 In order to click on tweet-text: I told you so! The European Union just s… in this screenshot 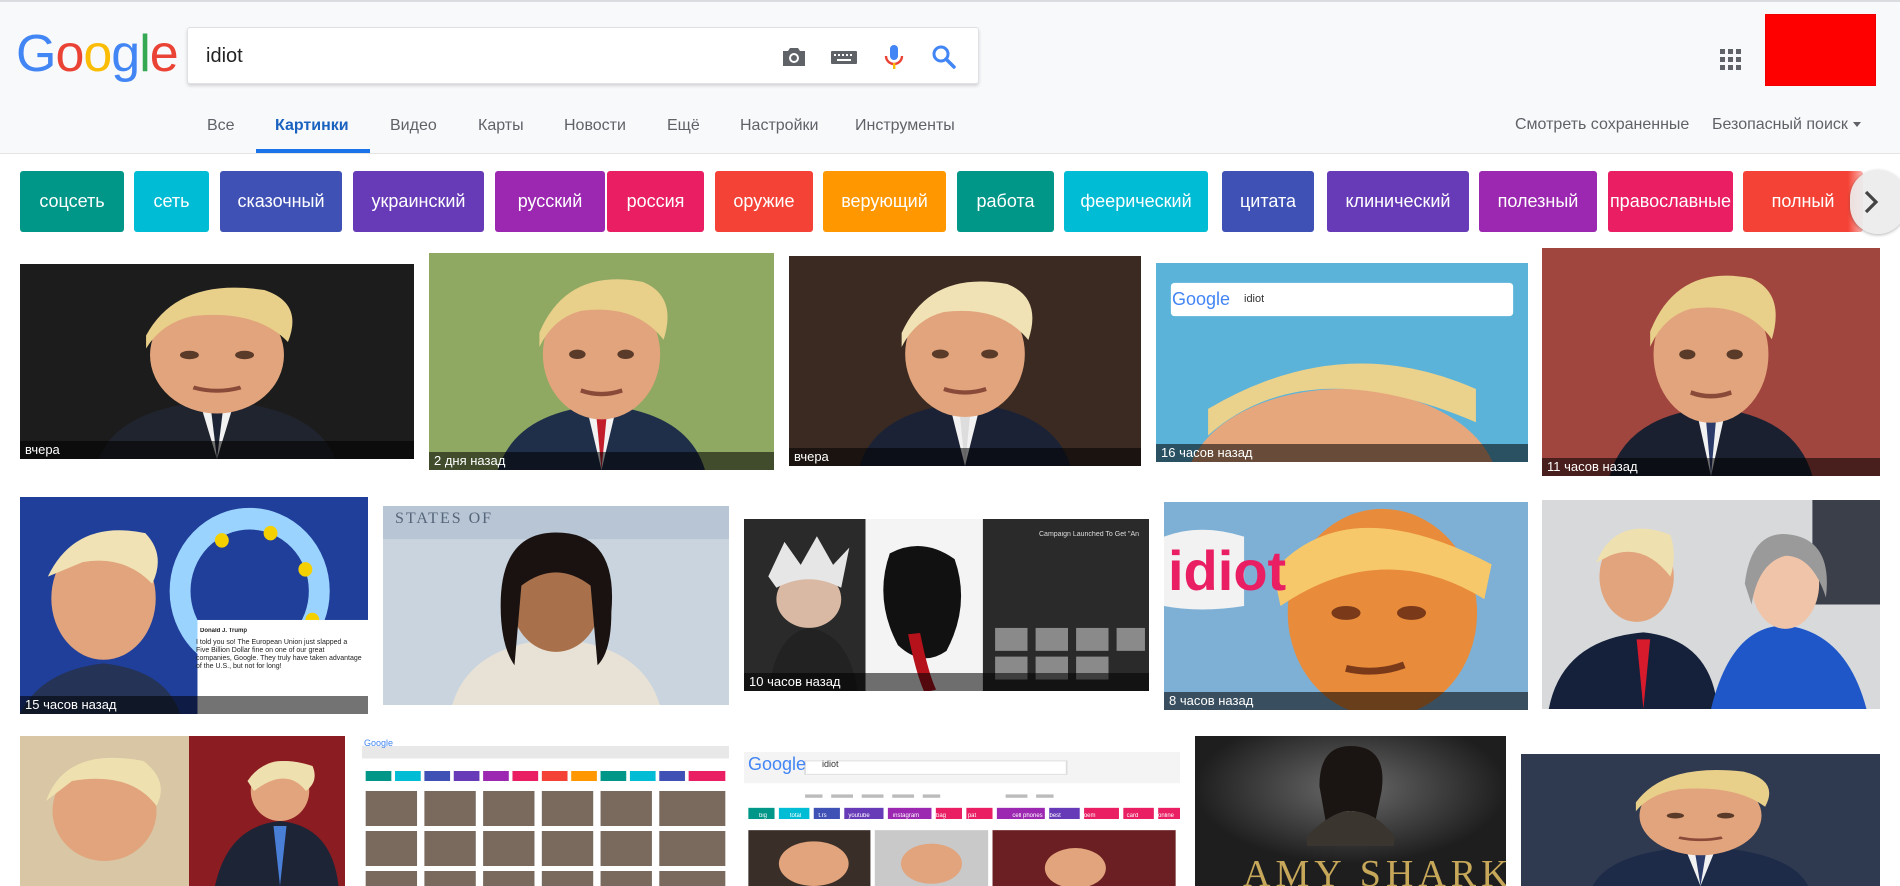, I will do `click(279, 654)`.